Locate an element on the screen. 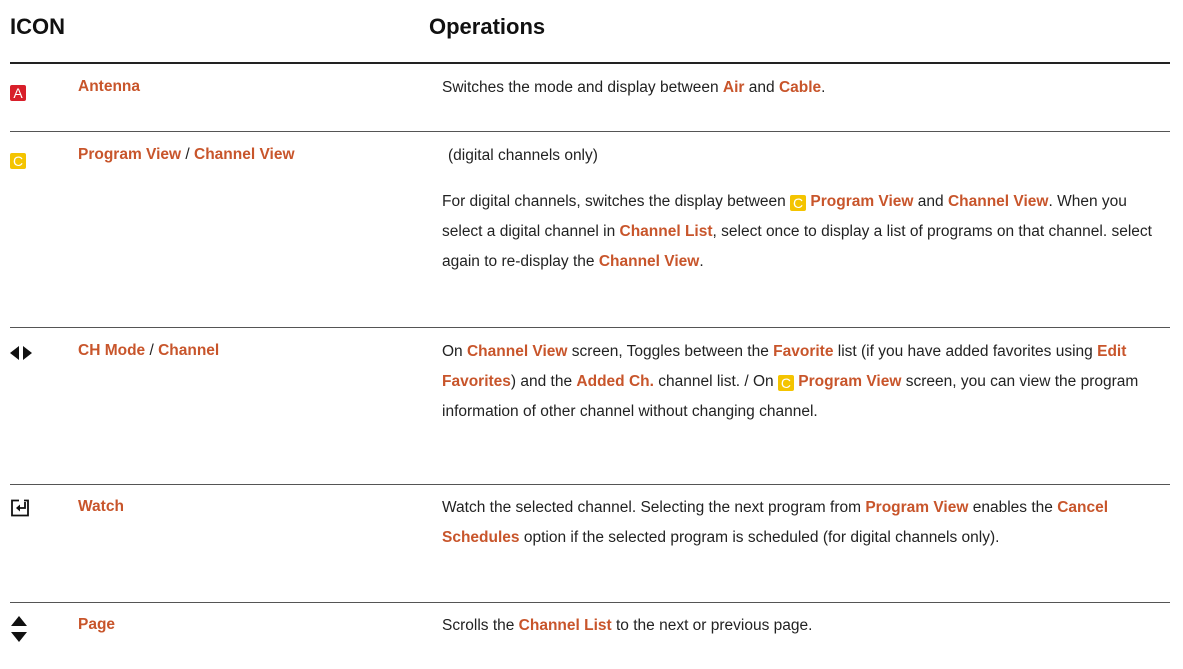 The width and height of the screenshot is (1183, 669). header-icon-column: ICON is located at coordinates (37, 26).